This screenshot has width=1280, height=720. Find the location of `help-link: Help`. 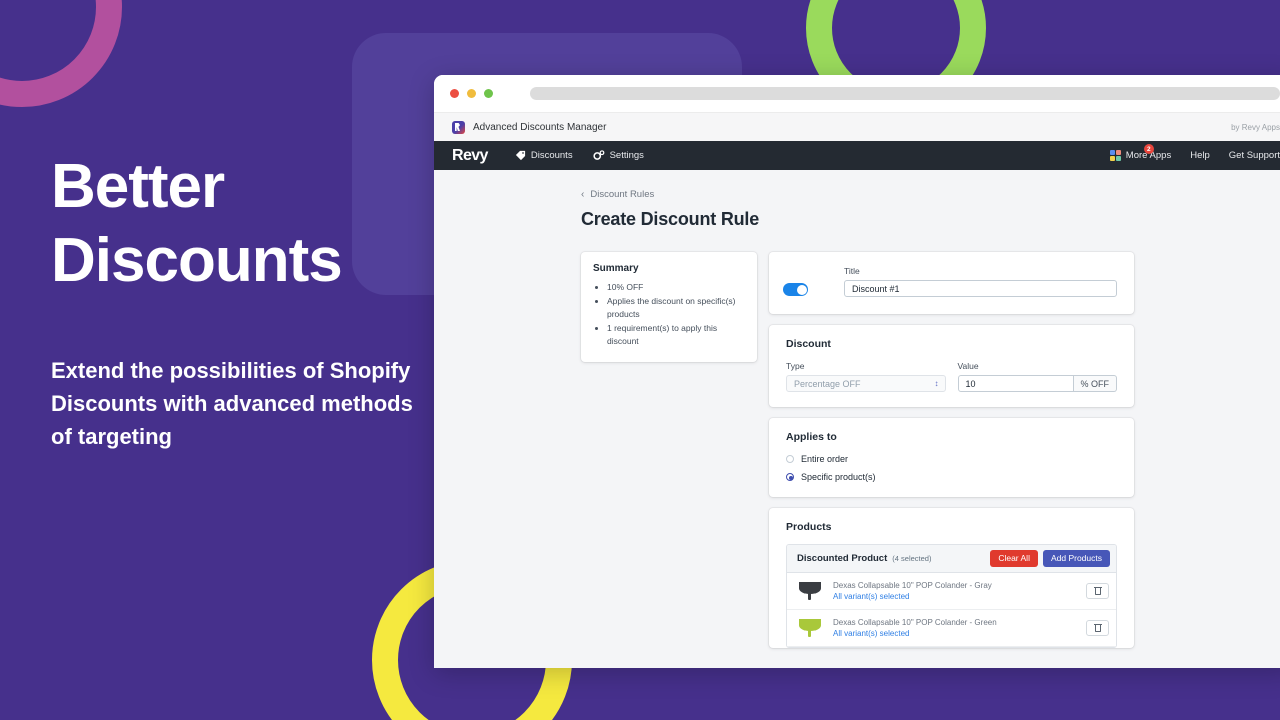

help-link: Help is located at coordinates (1200, 155).